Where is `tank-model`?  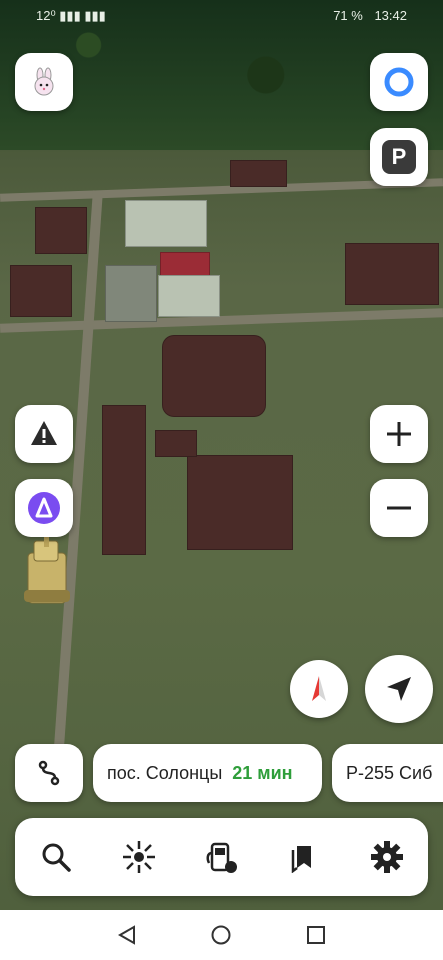 tank-model is located at coordinates (47, 569).